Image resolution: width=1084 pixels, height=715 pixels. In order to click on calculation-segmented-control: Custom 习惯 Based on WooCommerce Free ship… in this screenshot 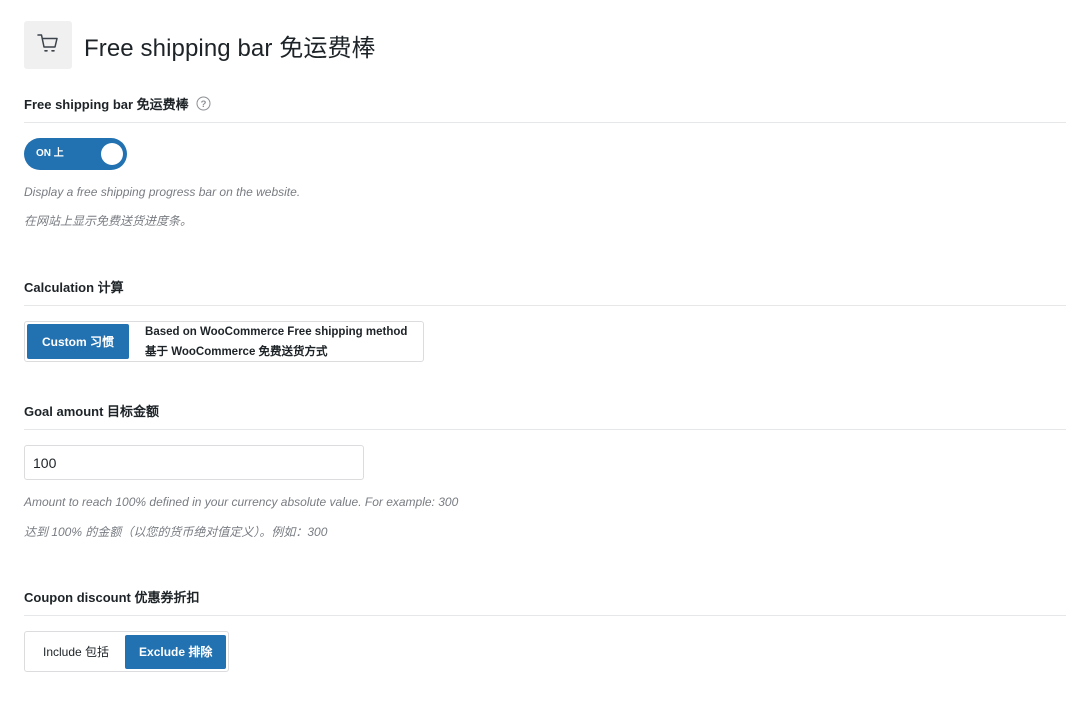, I will do `click(224, 341)`.